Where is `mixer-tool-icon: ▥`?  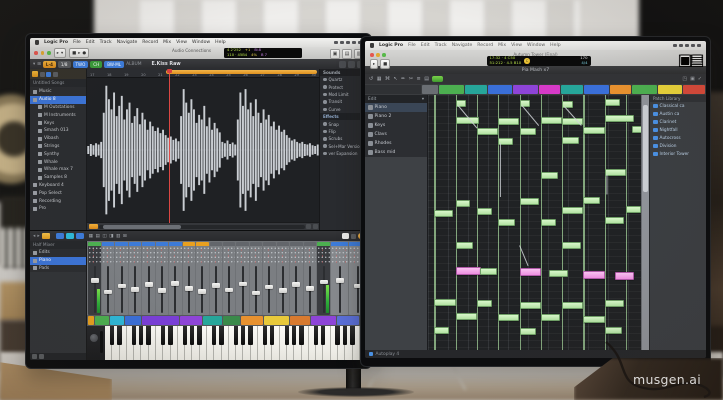 mixer-tool-icon: ▥ is located at coordinates (118, 236).